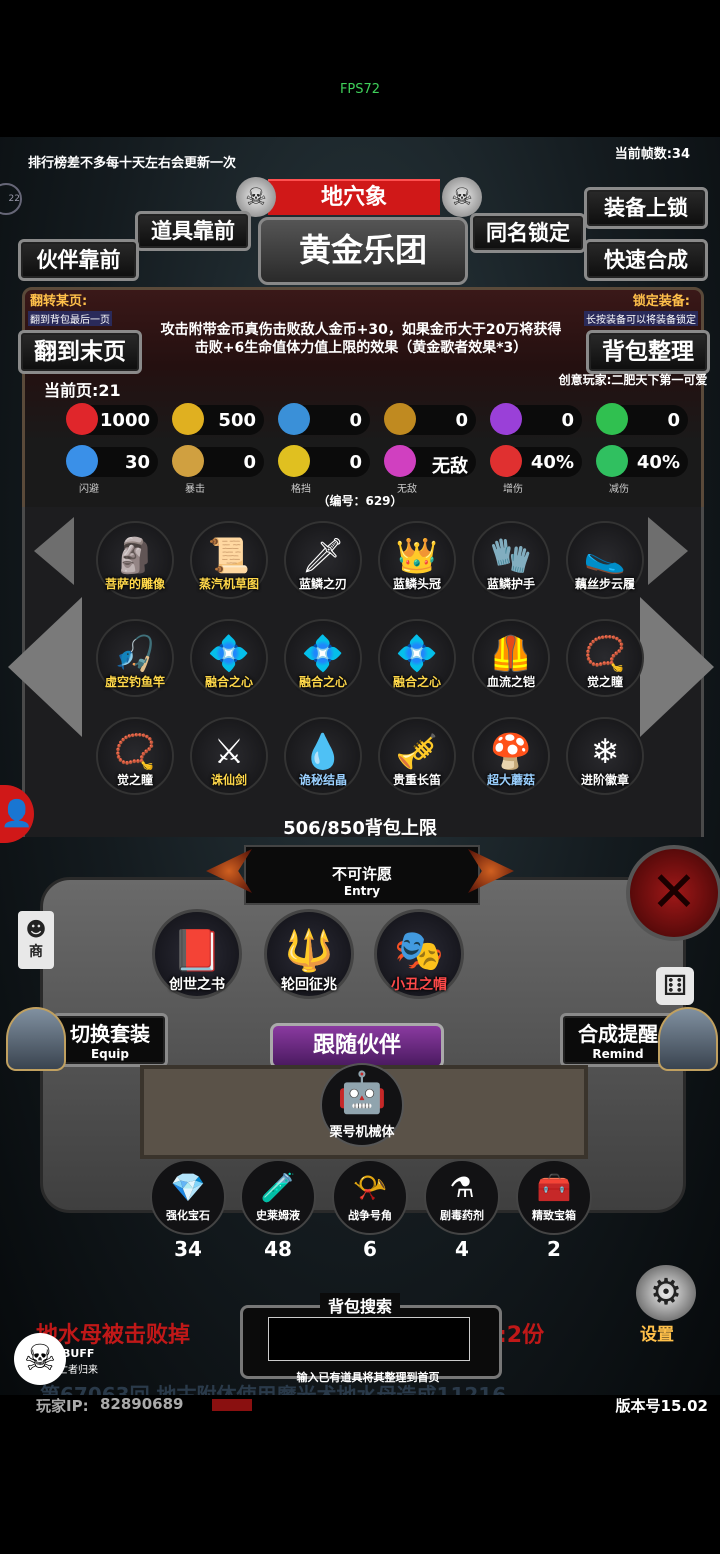 Image resolution: width=720 pixels, height=1554 pixels. I want to click on serial-number: （编号：629）, so click(360, 501).